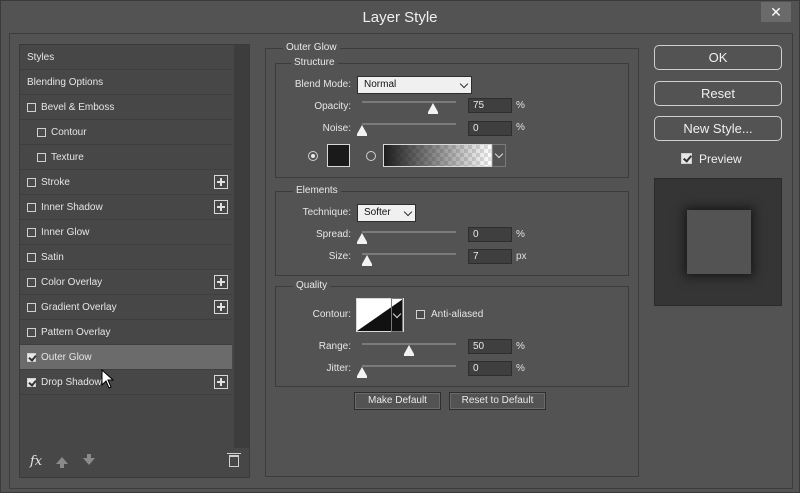 The image size is (800, 493). What do you see at coordinates (334, 346) in the screenshot?
I see `range-label: Range:` at bounding box center [334, 346].